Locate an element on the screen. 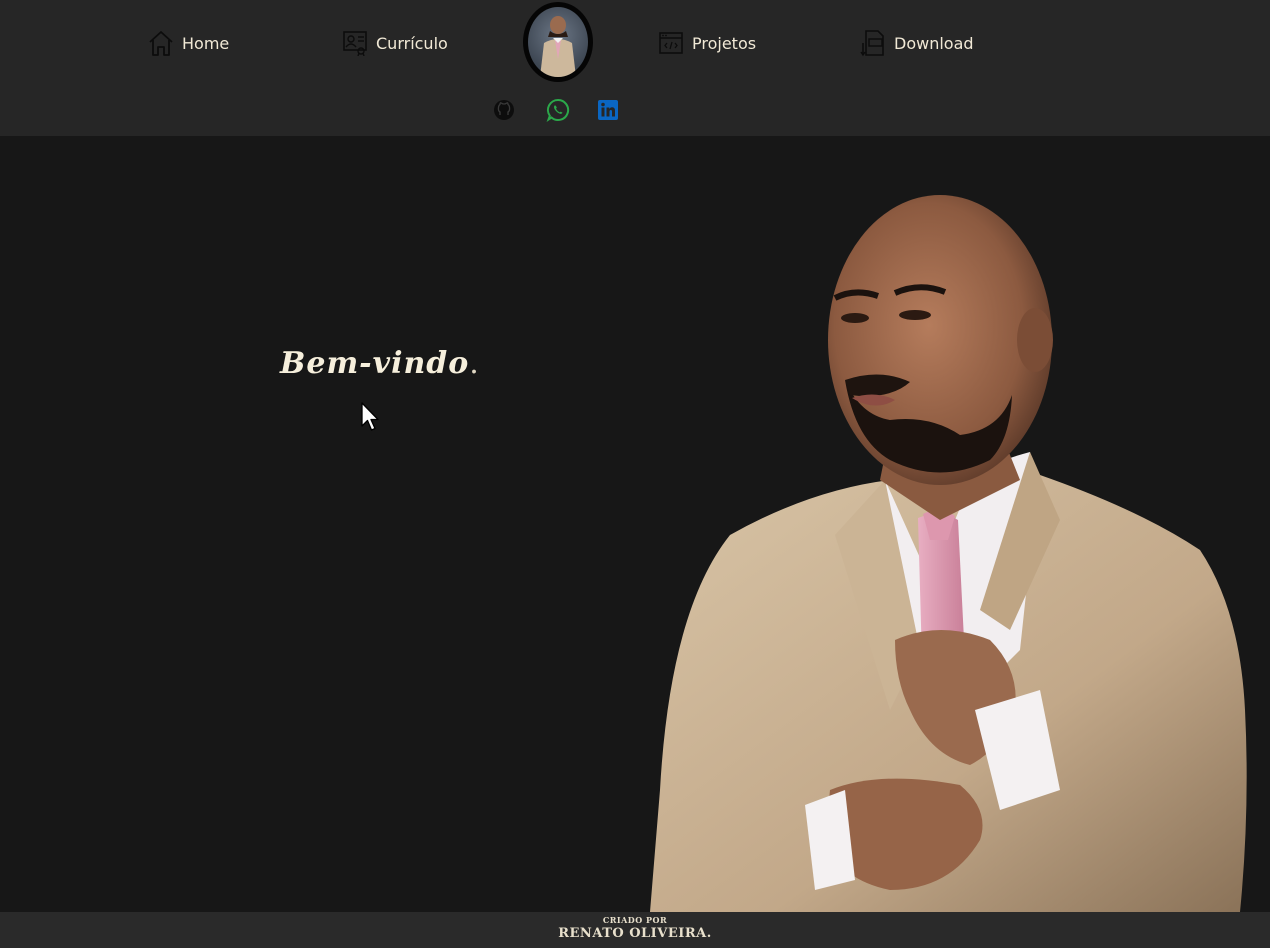 This screenshot has width=1270, height=948. github-link is located at coordinates (504, 112).